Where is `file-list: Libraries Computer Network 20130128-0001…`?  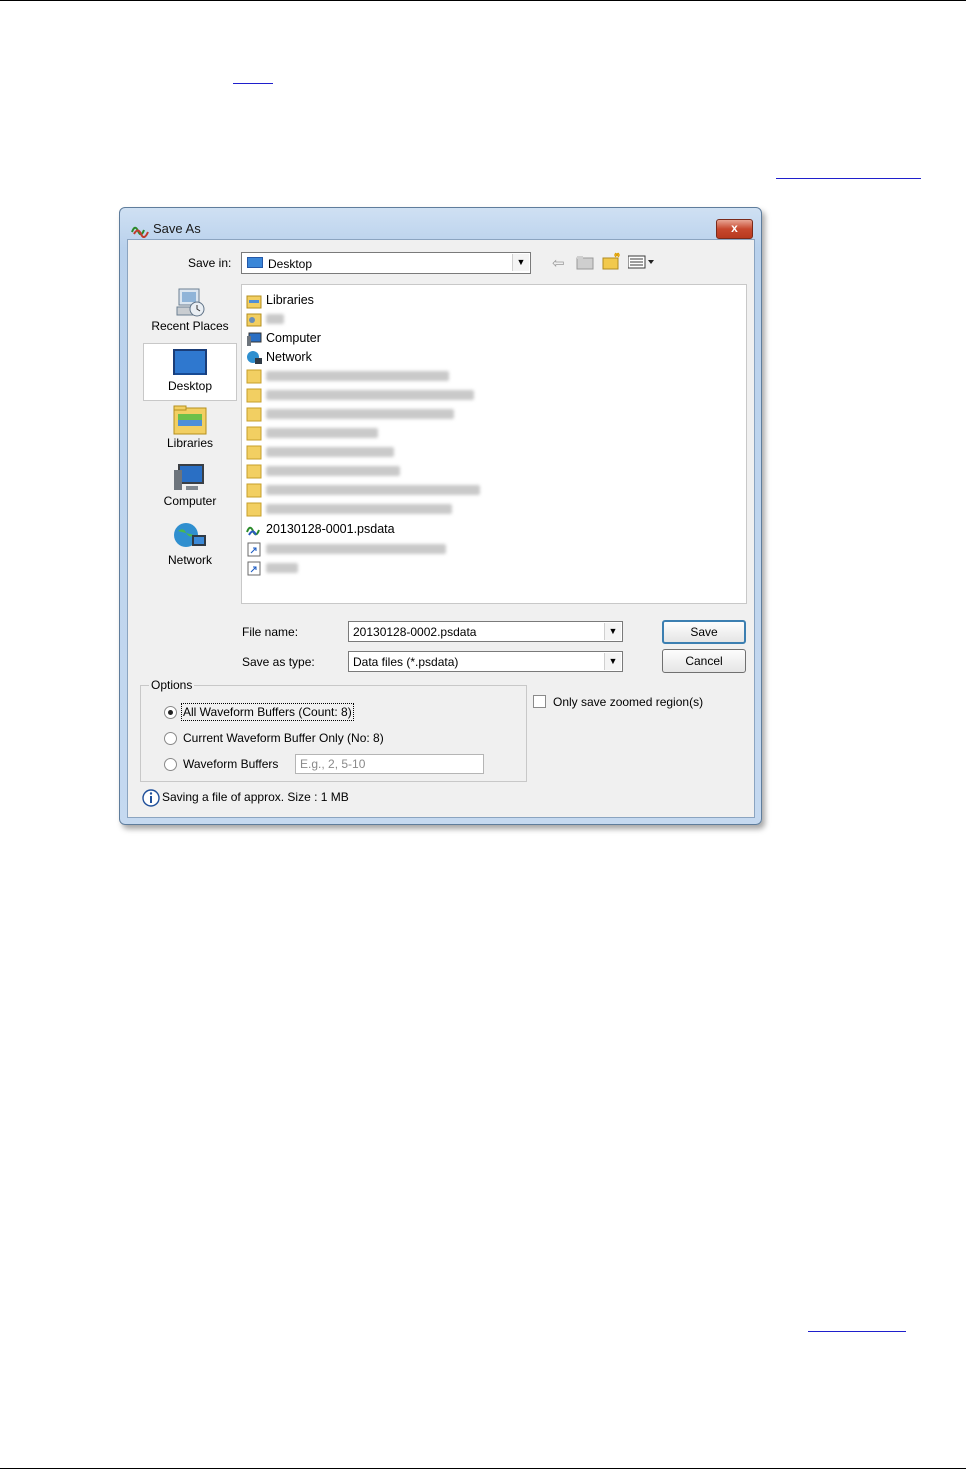
file-list: Libraries Computer Network 20130128-0001… is located at coordinates (494, 444).